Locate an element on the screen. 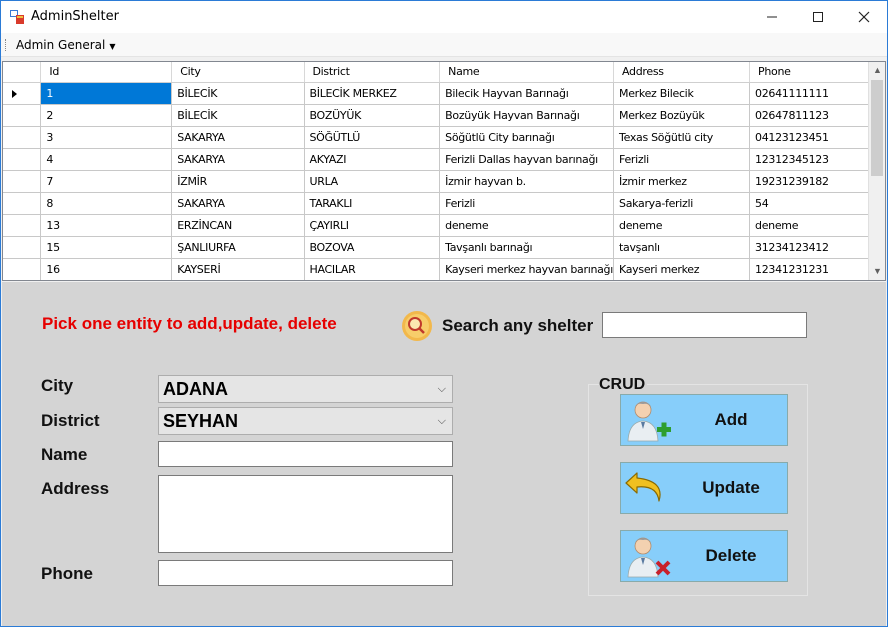 The height and width of the screenshot is (627, 888). cell-phone: 31234123412 is located at coordinates (817, 247).